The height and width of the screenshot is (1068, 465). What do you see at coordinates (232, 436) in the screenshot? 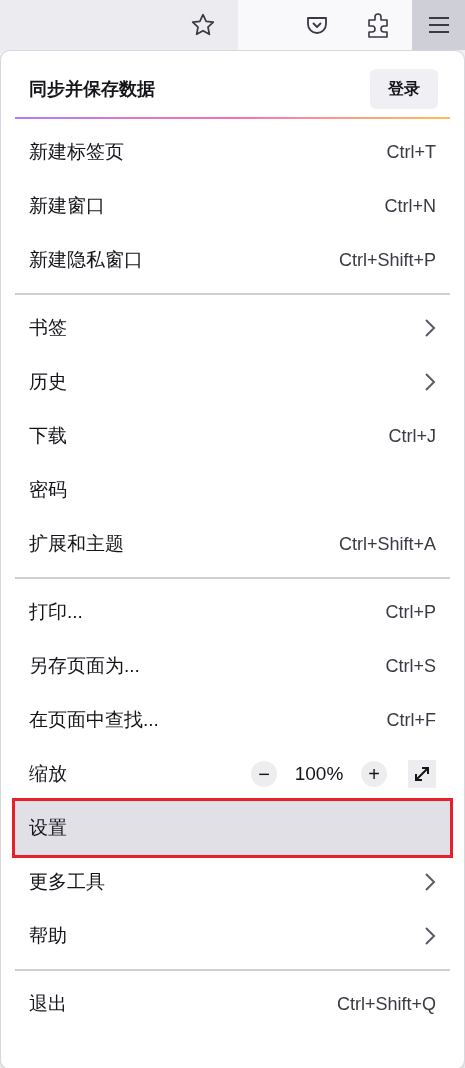
I see `menu-item: 下载 Ctrl+J` at bounding box center [232, 436].